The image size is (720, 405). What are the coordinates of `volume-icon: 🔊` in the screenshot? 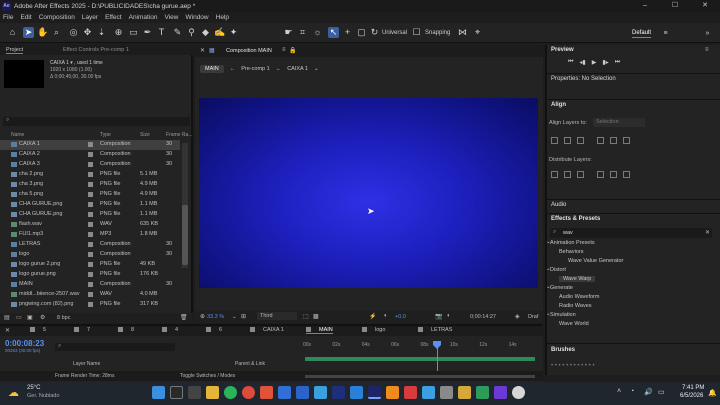 It's located at (648, 392).